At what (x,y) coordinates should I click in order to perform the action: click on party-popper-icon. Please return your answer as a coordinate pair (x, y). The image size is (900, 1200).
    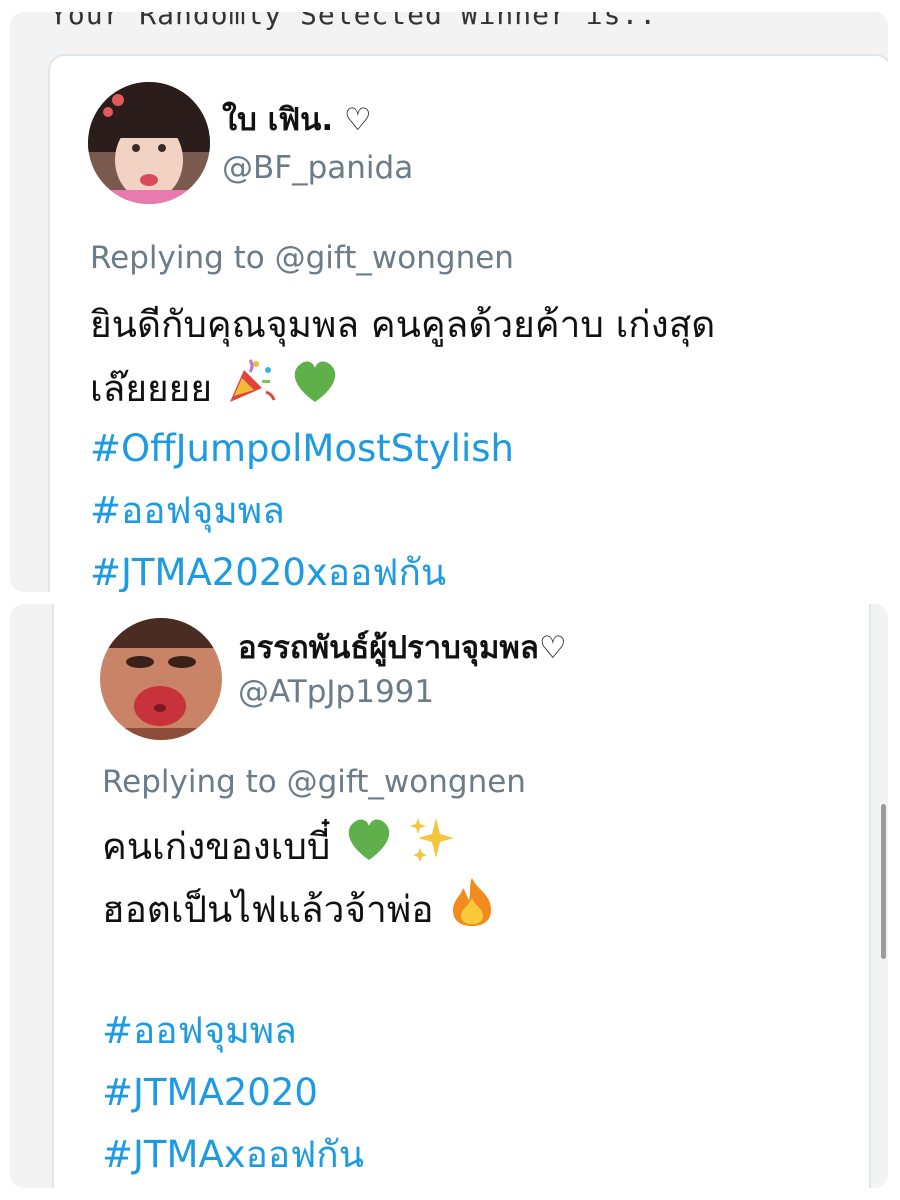
    Looking at the image, I should click on (251, 390).